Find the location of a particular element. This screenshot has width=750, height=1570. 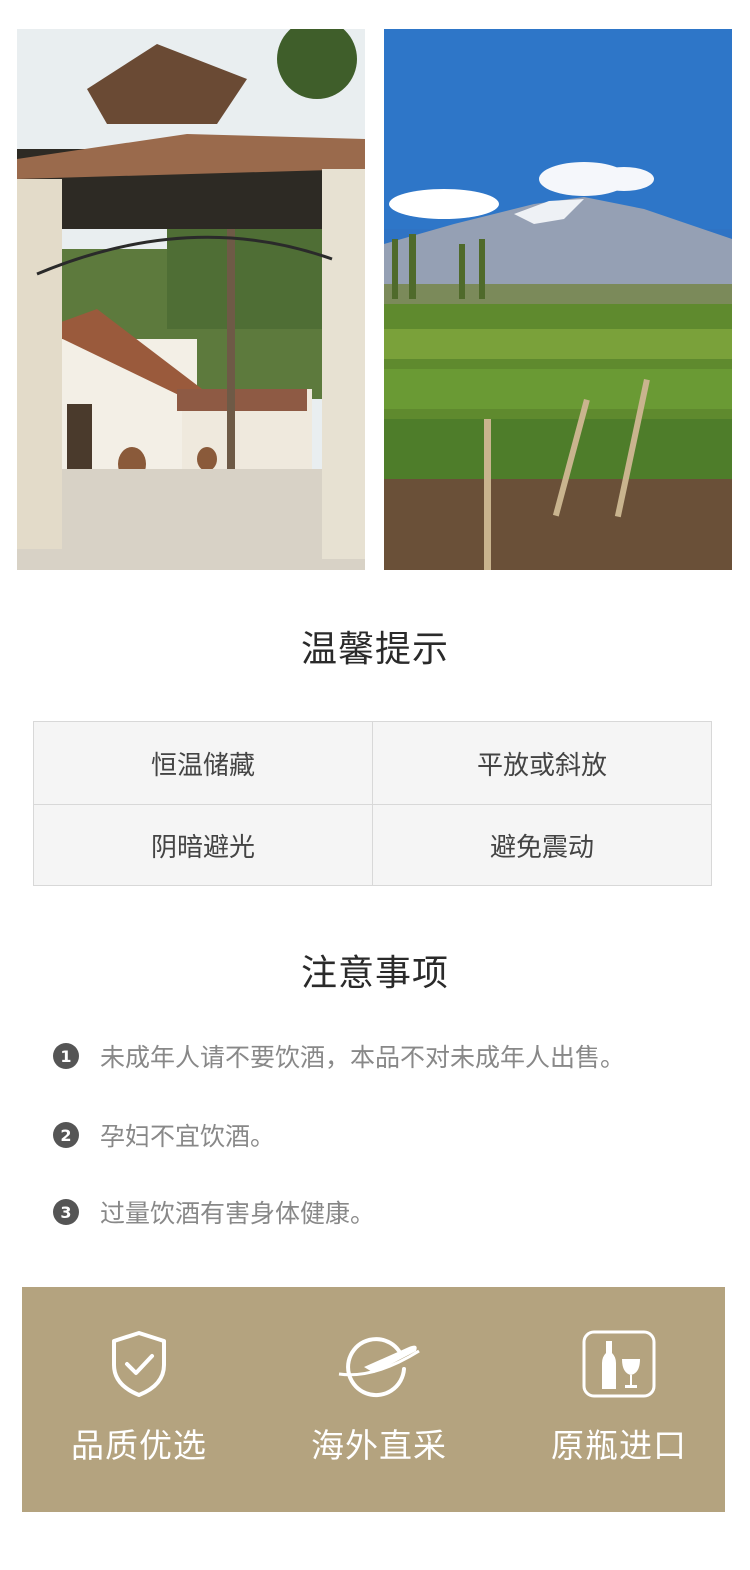

feature-original-bottle: 原瓶进口 is located at coordinates (619, 1399).